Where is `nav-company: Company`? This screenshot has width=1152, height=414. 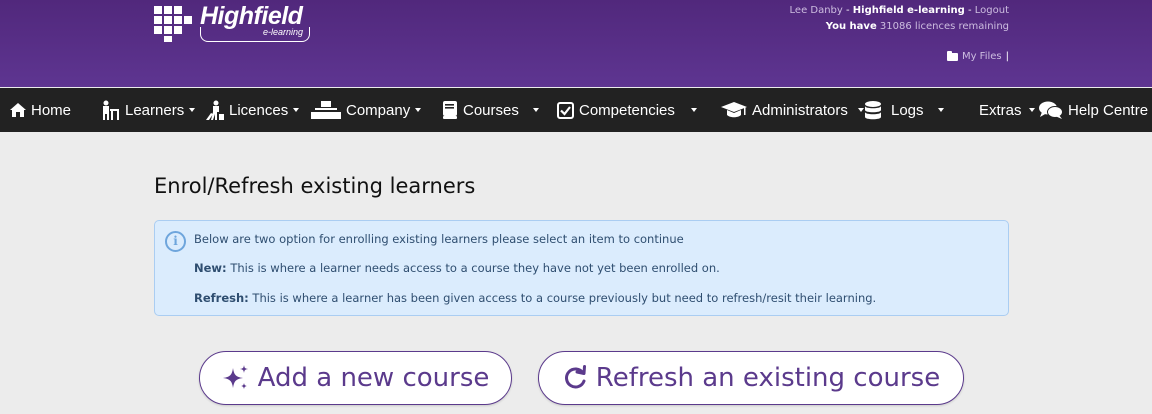
nav-company: Company is located at coordinates (366, 110).